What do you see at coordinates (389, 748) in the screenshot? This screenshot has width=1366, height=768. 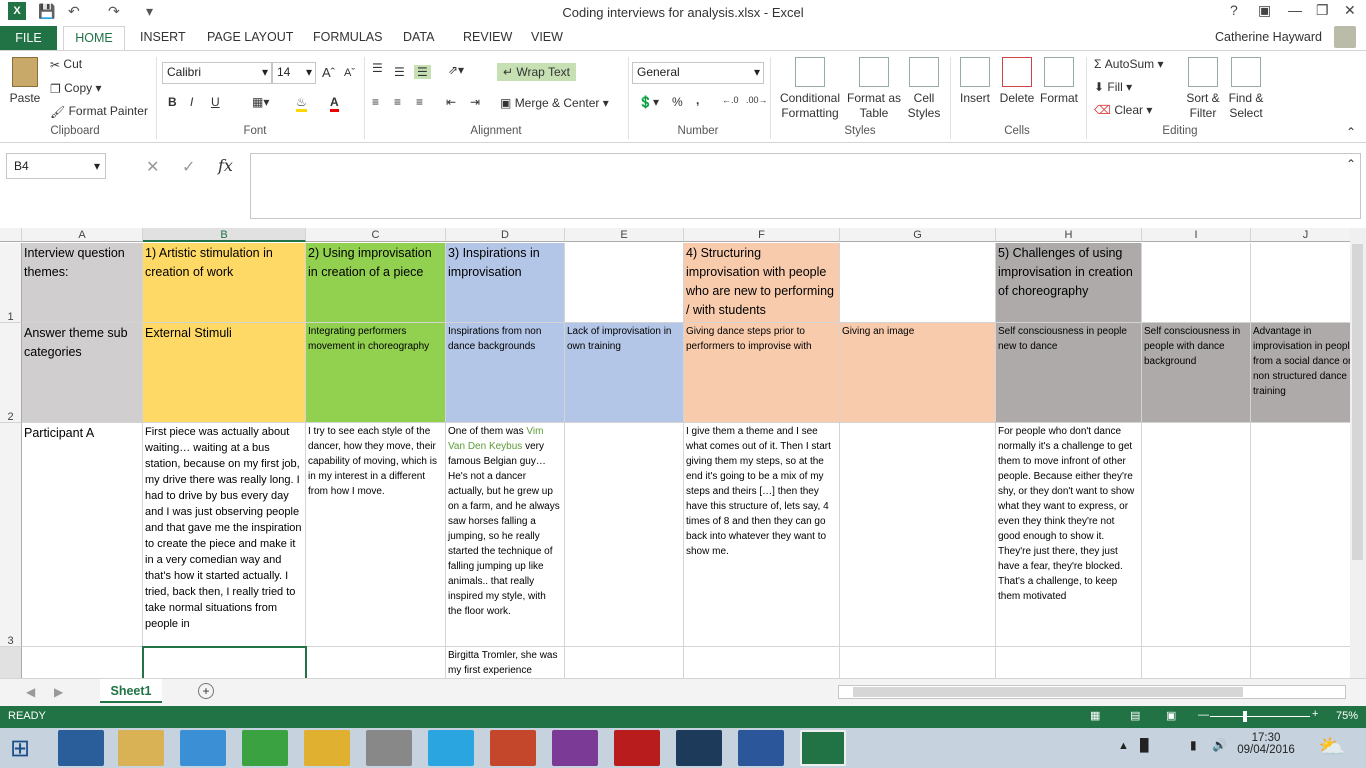 I see `app-icon` at bounding box center [389, 748].